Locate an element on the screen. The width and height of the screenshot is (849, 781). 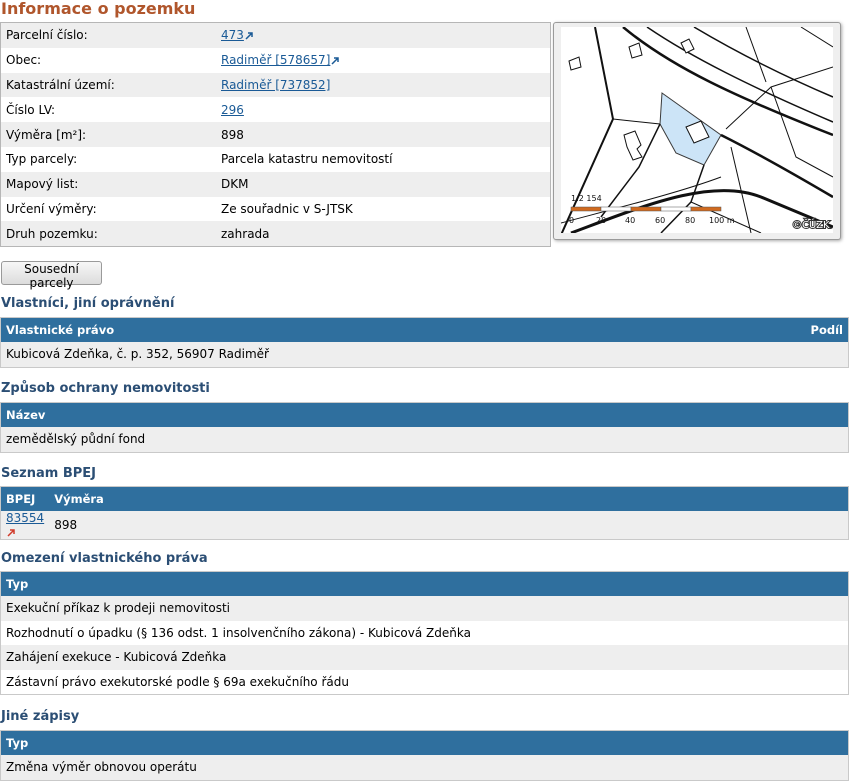
bpej-code-cell: 83554 is located at coordinates (25, 525).